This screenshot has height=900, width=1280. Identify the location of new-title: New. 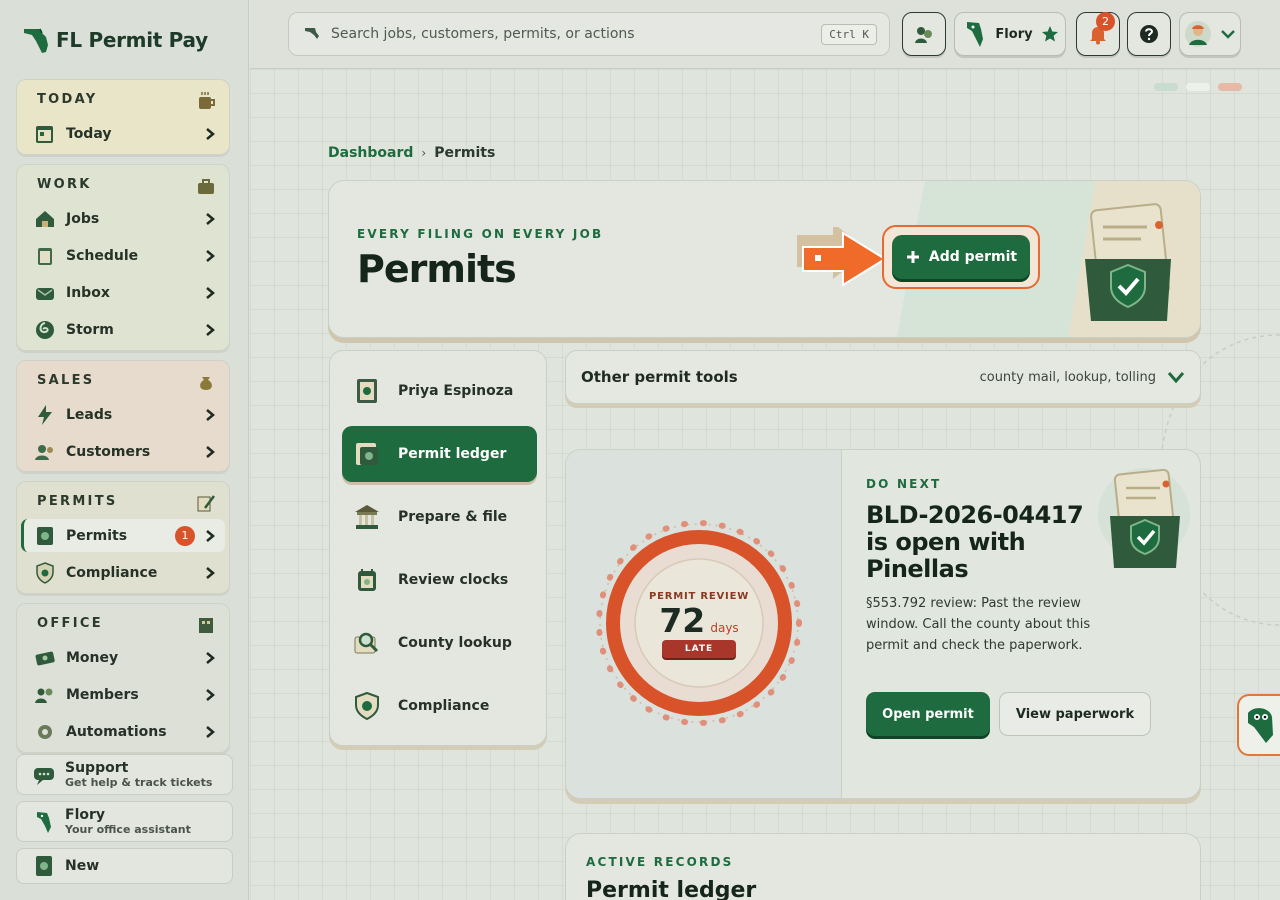
(82, 866).